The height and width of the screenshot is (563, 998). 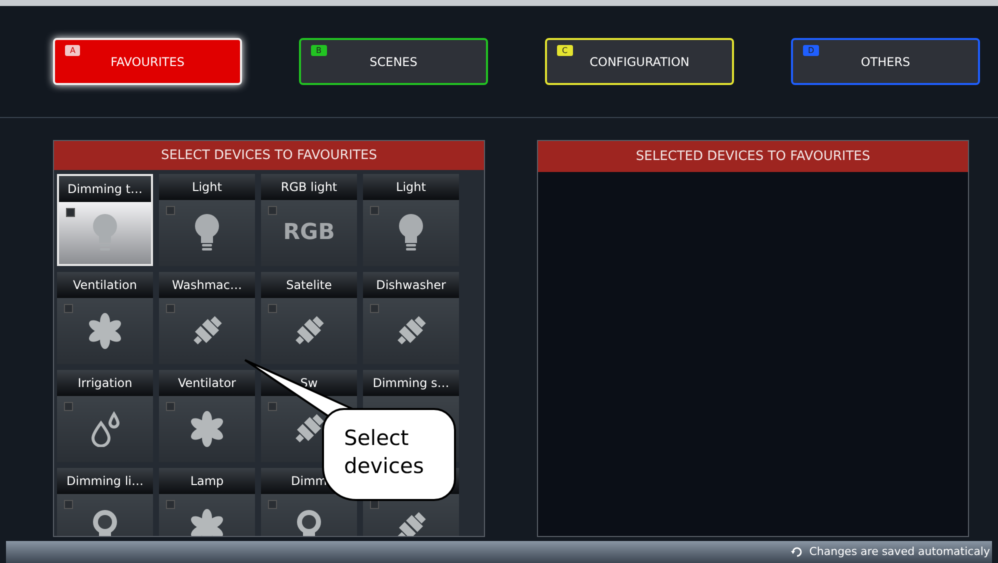 What do you see at coordinates (105, 285) in the screenshot?
I see `device-label: Ventilation` at bounding box center [105, 285].